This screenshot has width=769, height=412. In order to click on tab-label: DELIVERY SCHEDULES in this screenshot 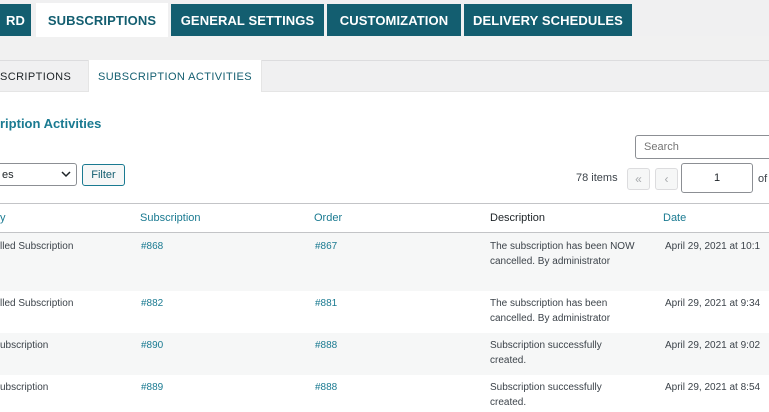, I will do `click(548, 20)`.